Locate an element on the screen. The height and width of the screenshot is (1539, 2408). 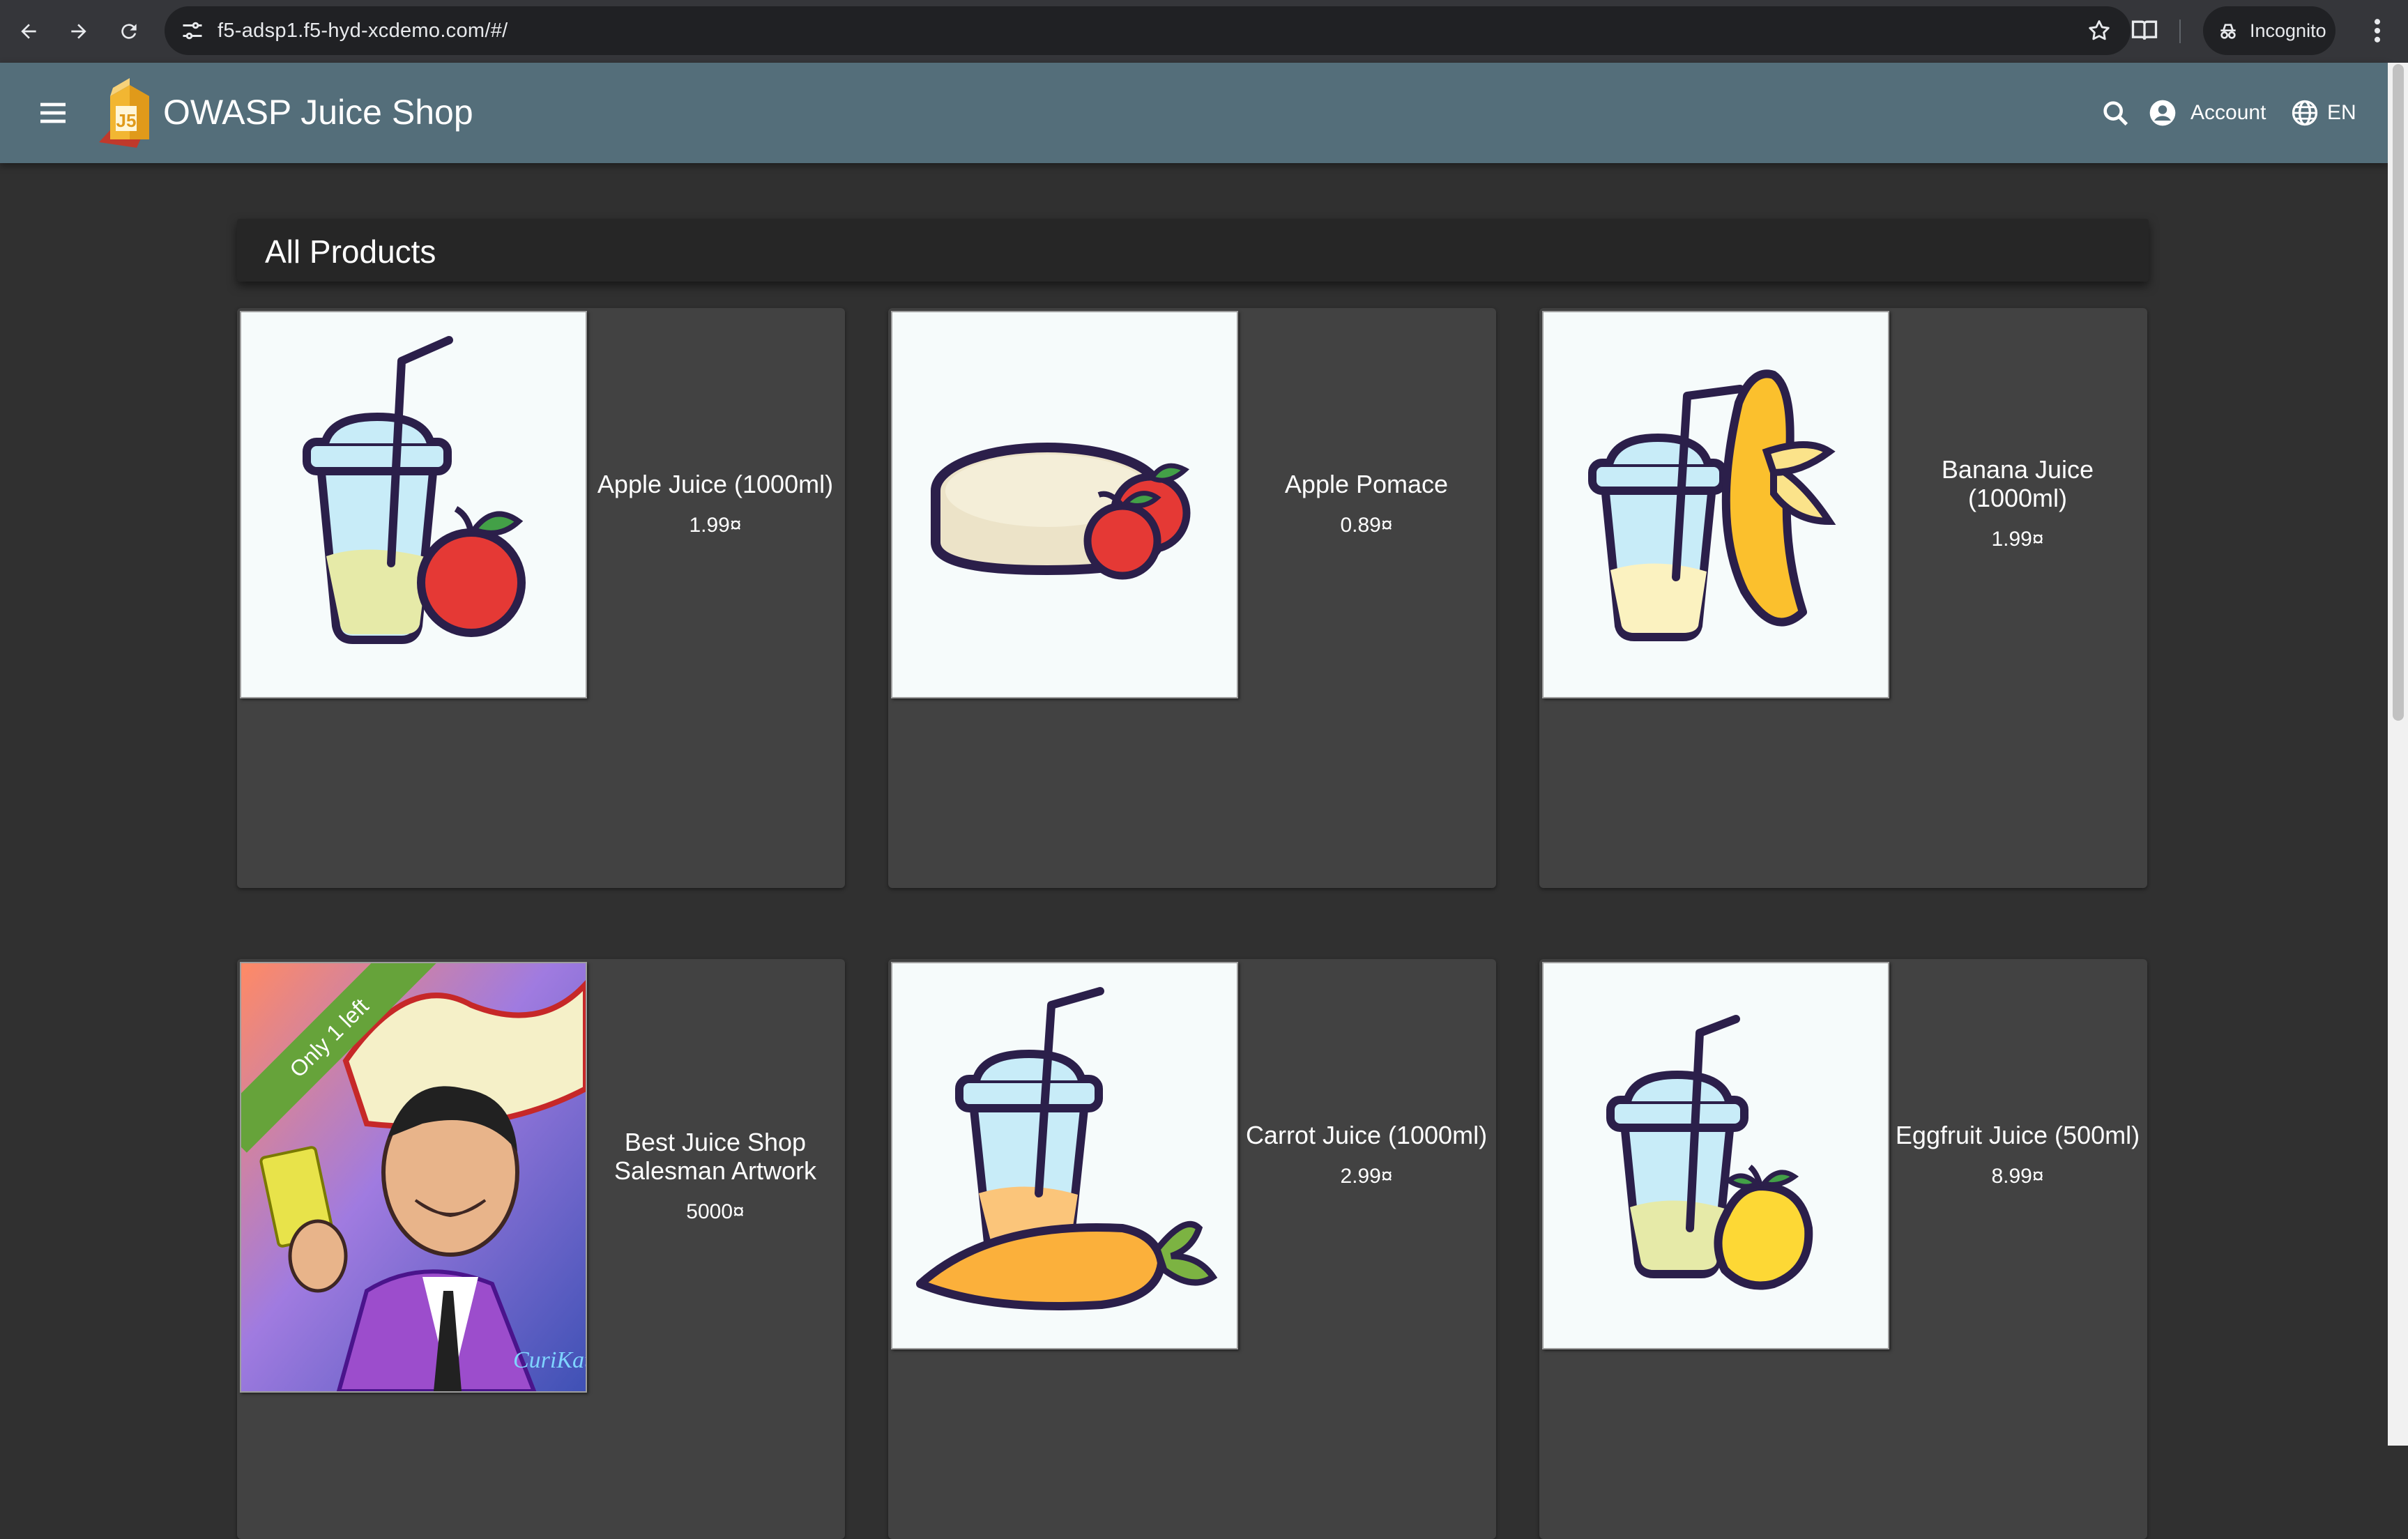
browser-chrome: f5-adsp1.f5-hyd-xcdemo.com/#/ Incognito is located at coordinates (1204, 31).